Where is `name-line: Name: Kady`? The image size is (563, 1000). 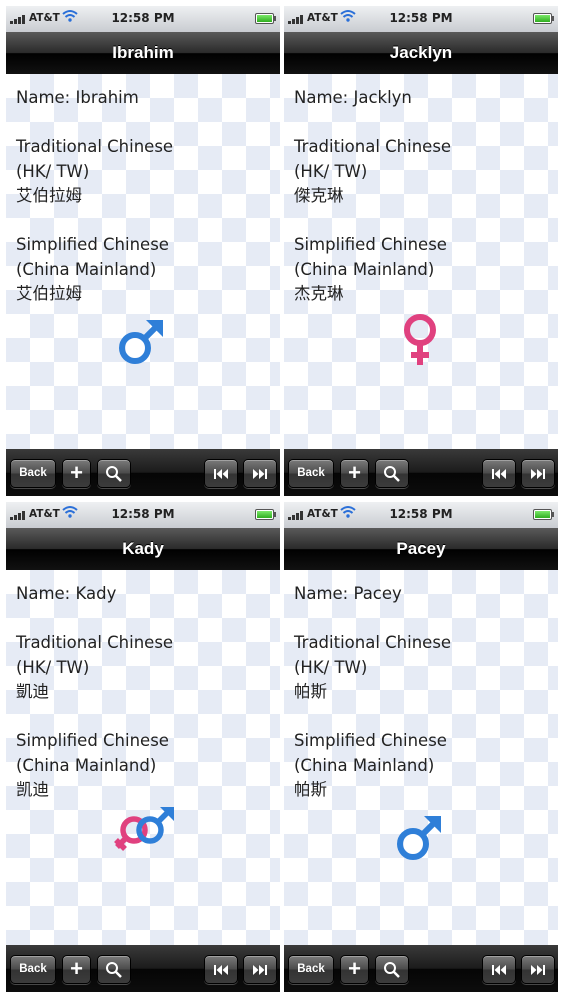
name-line: Name: Kady is located at coordinates (66, 593).